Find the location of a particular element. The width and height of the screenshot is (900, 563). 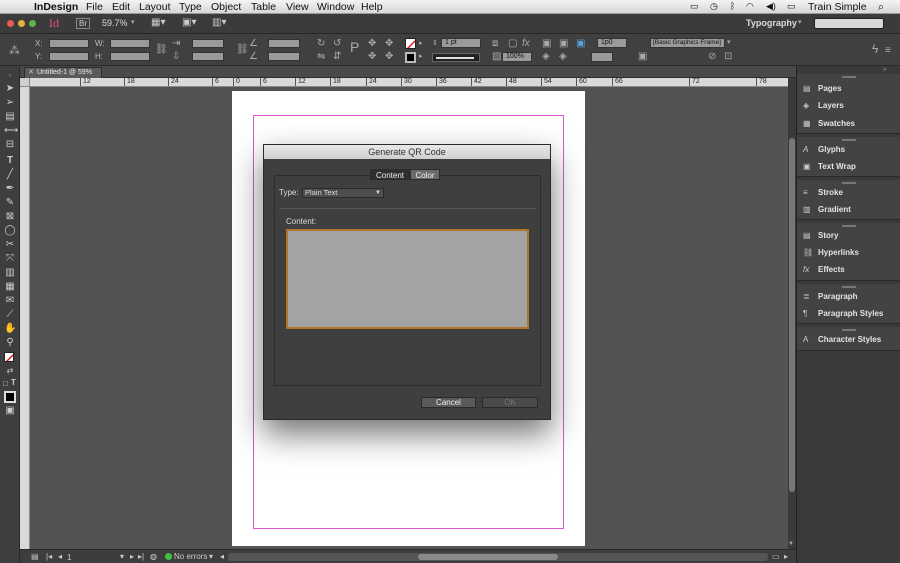

panel-glyphs: A Glyphs is located at coordinates (824, 149).